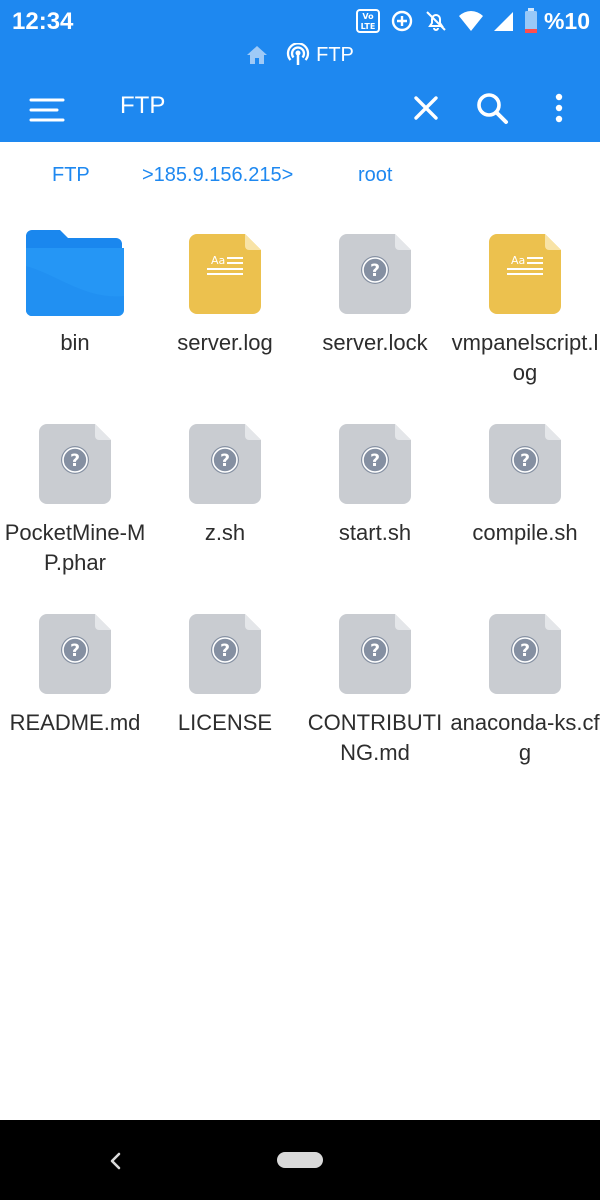  I want to click on file-item: ? compile.sh, so click(525, 507).